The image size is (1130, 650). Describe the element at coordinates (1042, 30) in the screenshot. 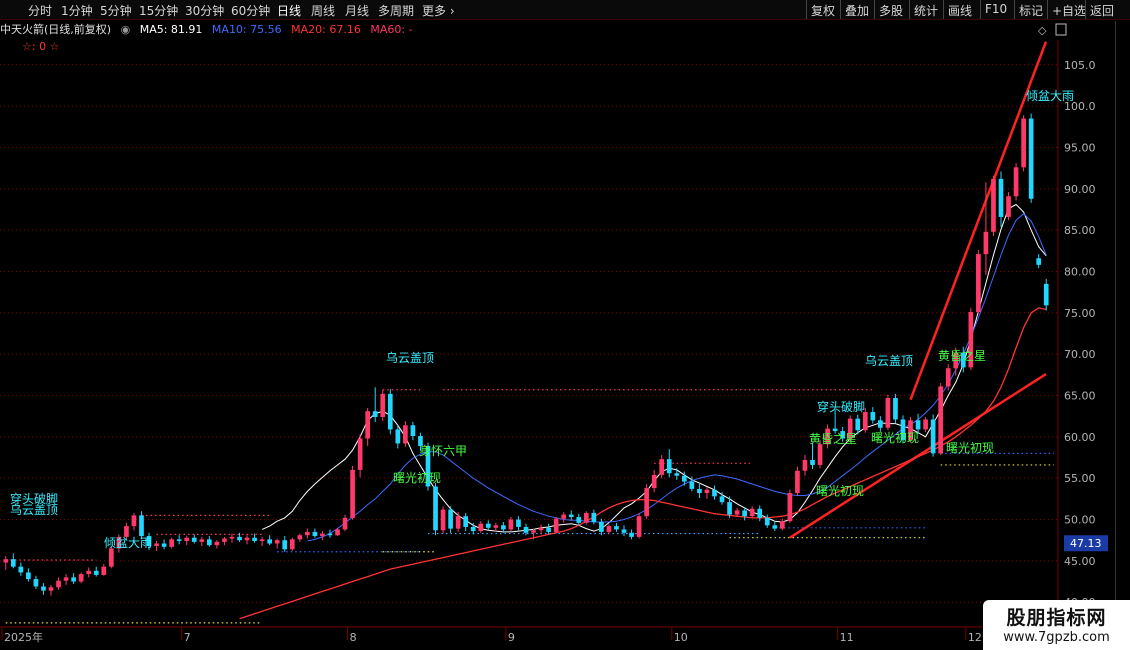

I see `diamond-icon: ◇` at that location.